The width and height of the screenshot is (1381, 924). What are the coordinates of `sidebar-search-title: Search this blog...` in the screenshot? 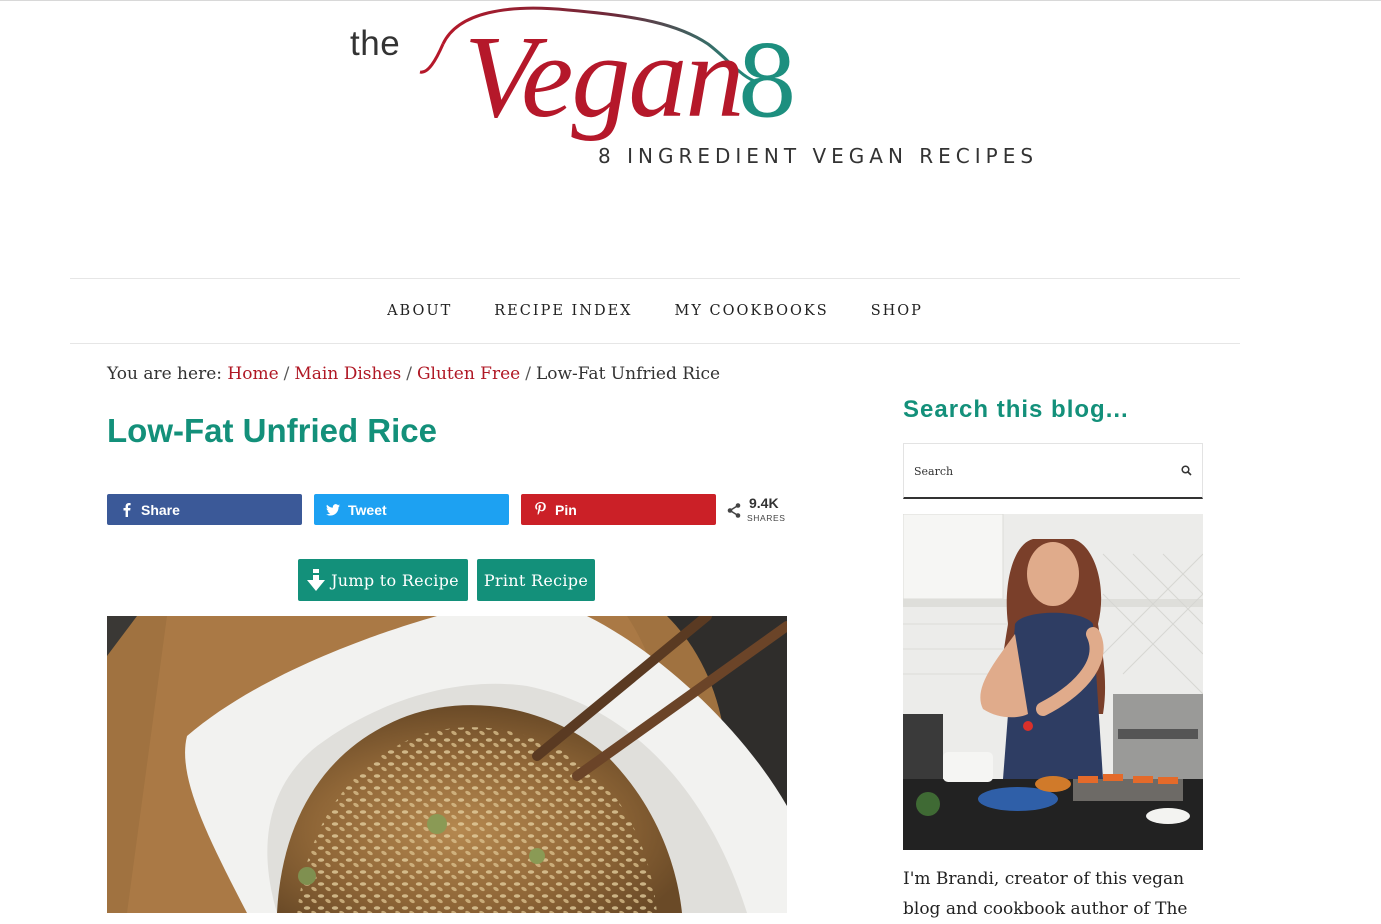 It's located at (1016, 409).